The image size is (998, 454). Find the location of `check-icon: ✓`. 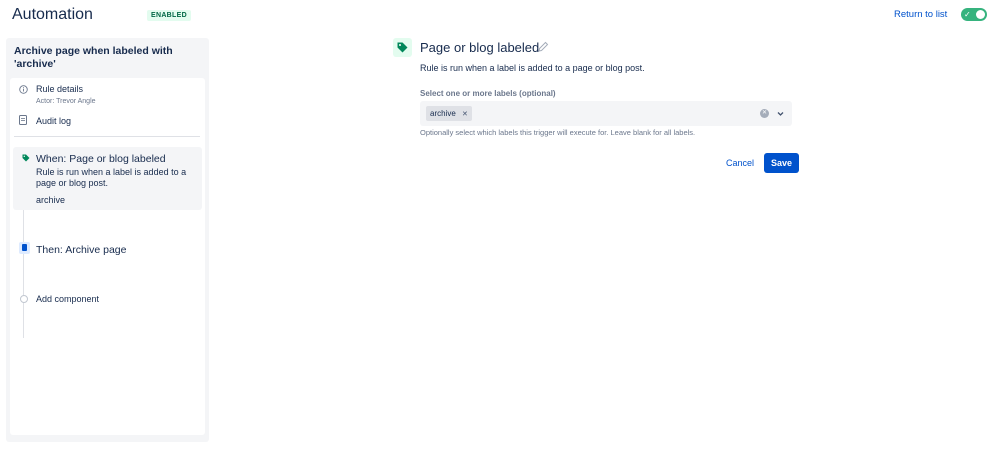

check-icon: ✓ is located at coordinates (967, 14).